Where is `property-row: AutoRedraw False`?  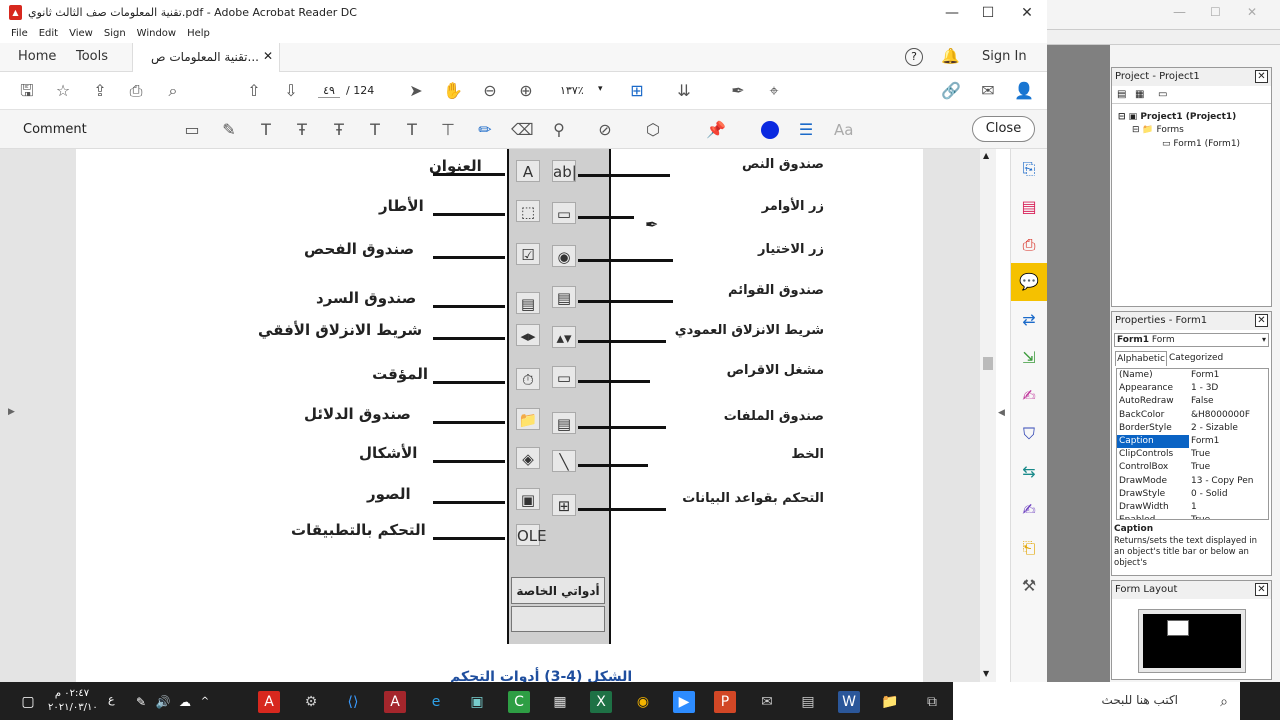 property-row: AutoRedraw False is located at coordinates (1192, 401).